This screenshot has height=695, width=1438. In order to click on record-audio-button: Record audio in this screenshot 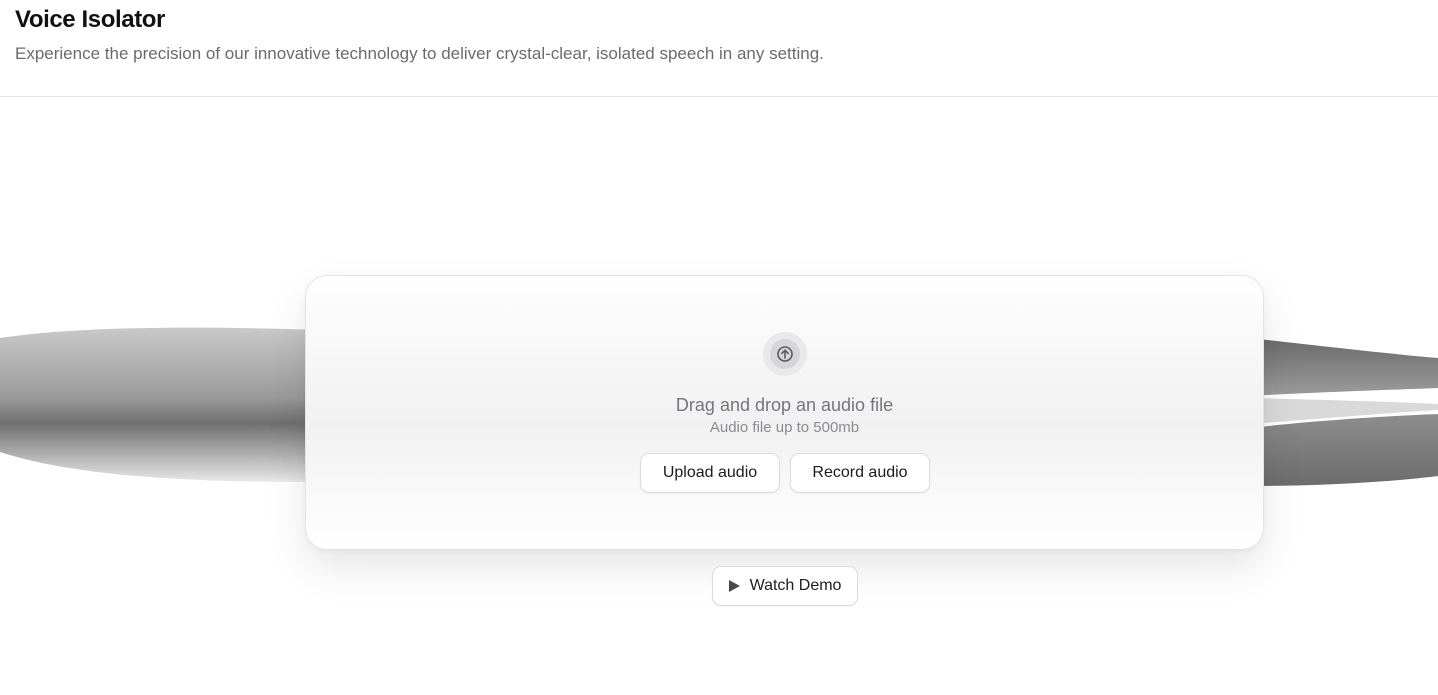, I will do `click(860, 473)`.